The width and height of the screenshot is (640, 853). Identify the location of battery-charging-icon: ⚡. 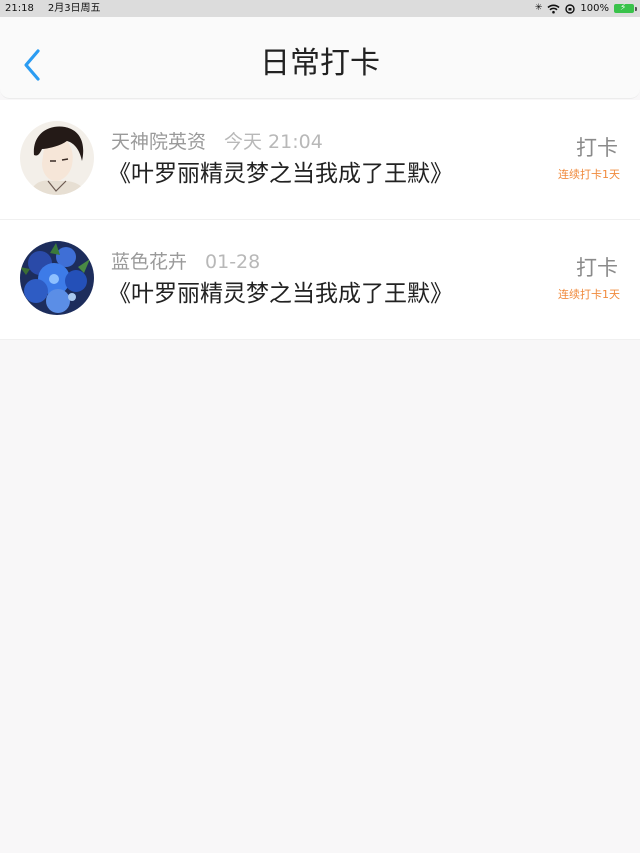
(625, 8).